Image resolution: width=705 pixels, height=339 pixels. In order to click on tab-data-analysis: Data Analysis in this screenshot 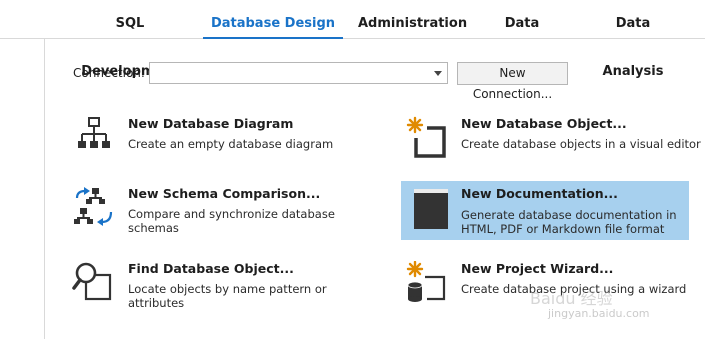, I will do `click(633, 39)`.